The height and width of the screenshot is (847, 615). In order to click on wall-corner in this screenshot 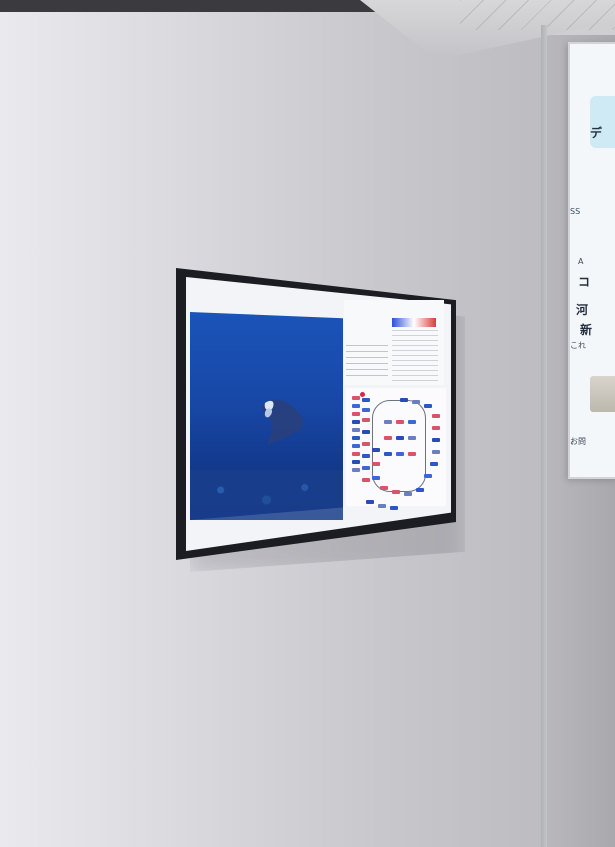, I will do `click(544, 436)`.